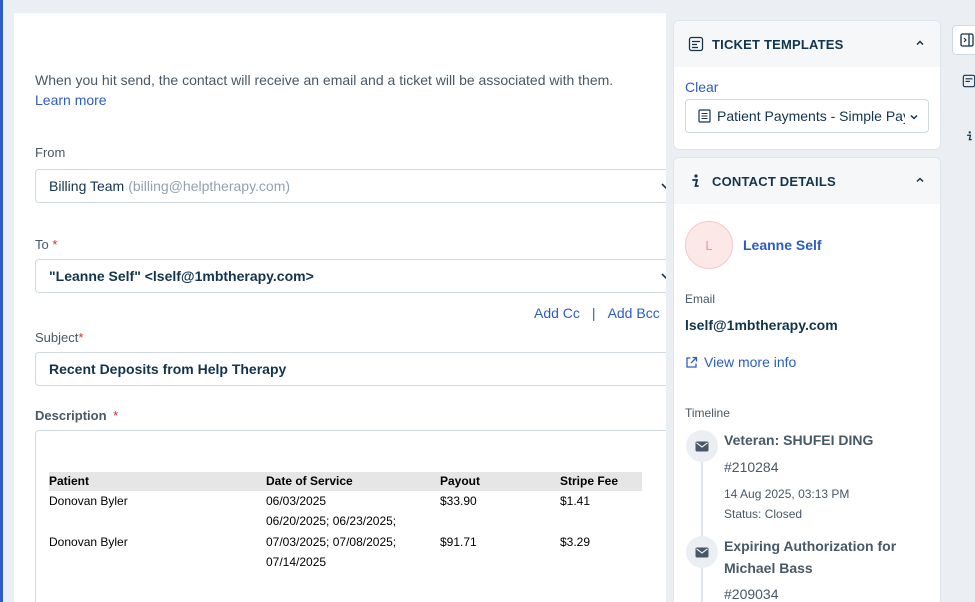 Image resolution: width=975 pixels, height=602 pixels. Describe the element at coordinates (692, 362) in the screenshot. I see `external-link-icon` at that location.